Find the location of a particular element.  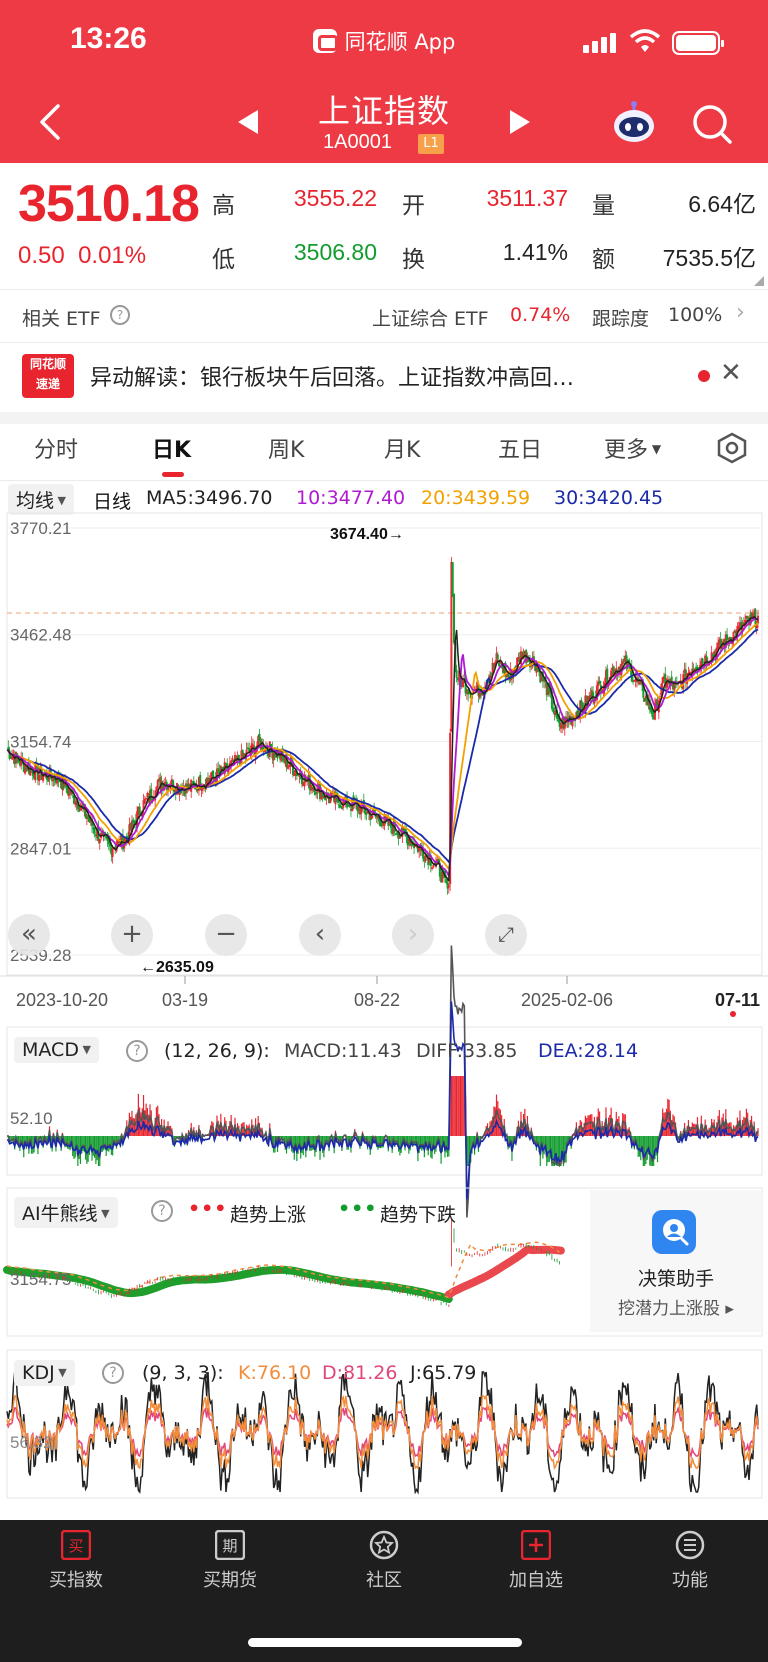

active-tab-indicator is located at coordinates (173, 474).